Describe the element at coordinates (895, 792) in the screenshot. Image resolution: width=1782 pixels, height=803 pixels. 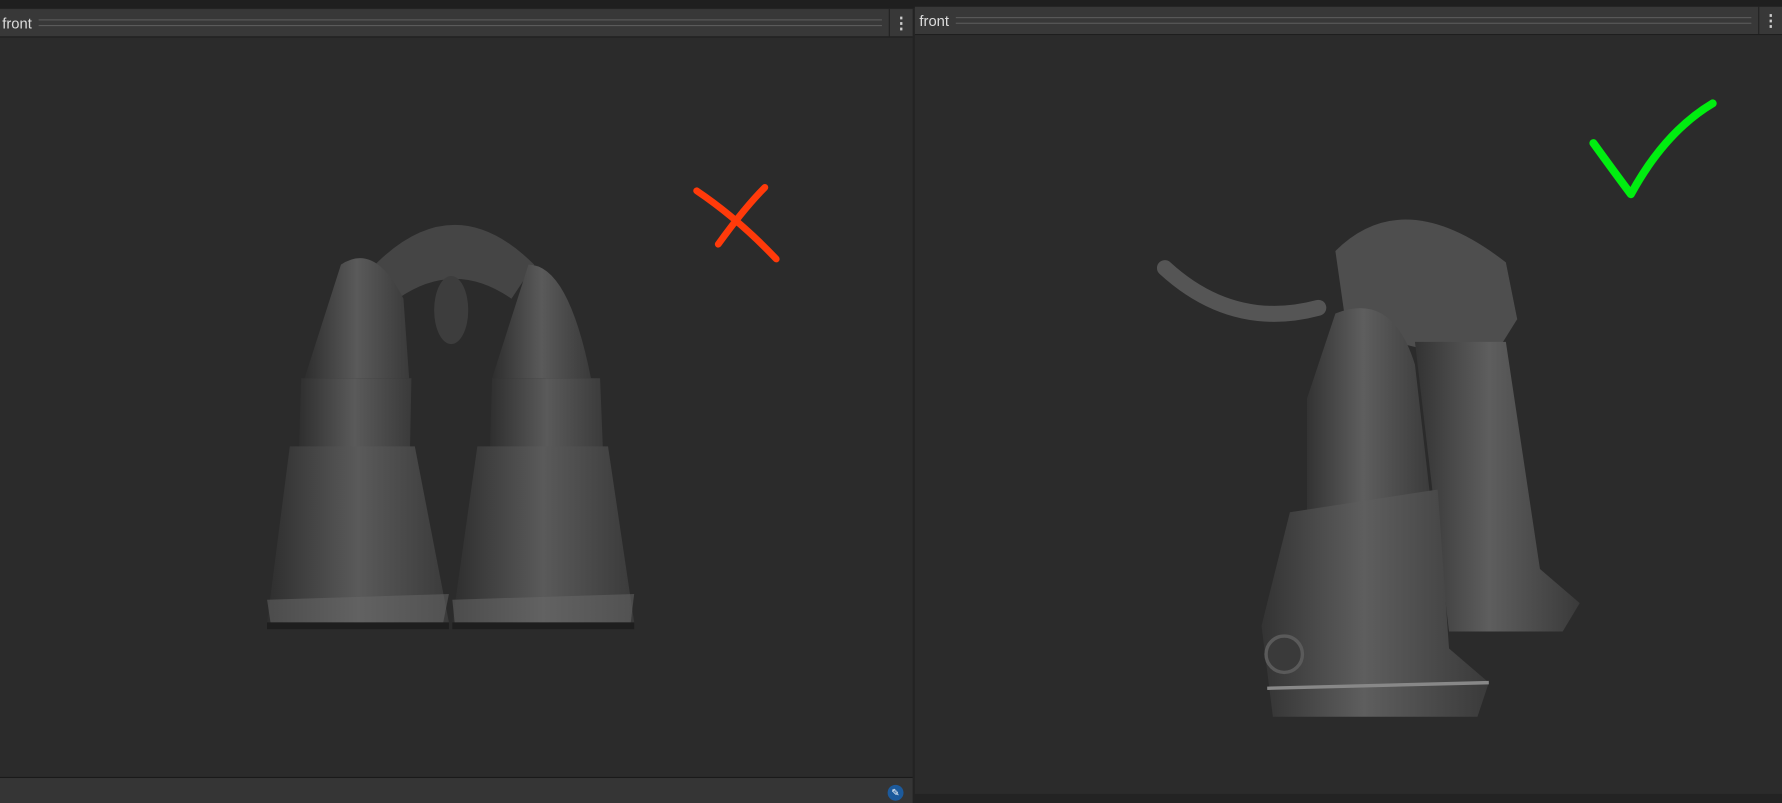
I see `tag-icon: ✎` at that location.